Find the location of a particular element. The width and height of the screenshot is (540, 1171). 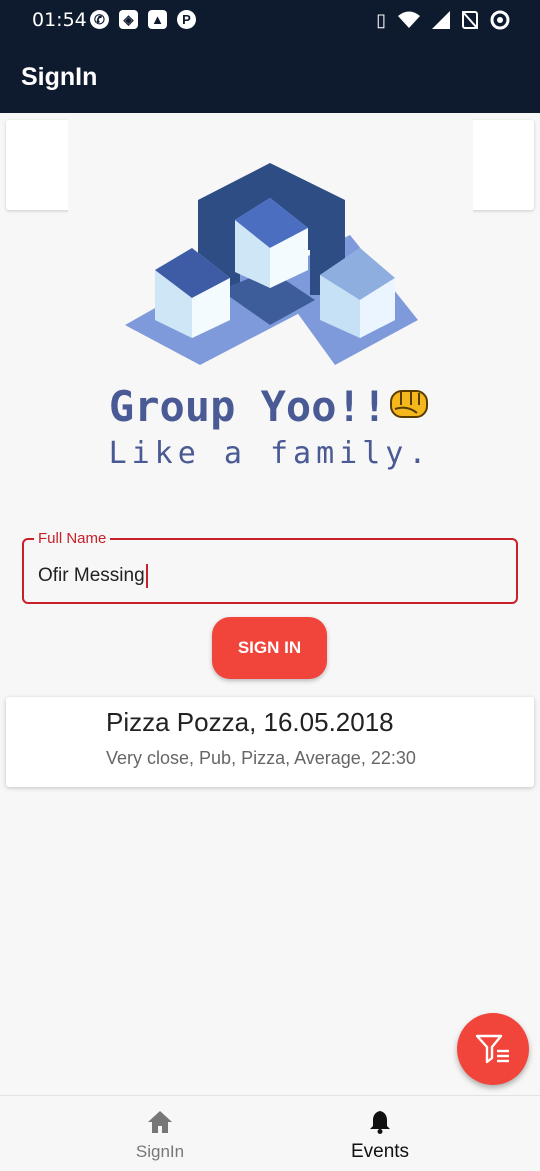

event-details: Very close, Pub, Pizza, Average, 22:30 is located at coordinates (261, 758).